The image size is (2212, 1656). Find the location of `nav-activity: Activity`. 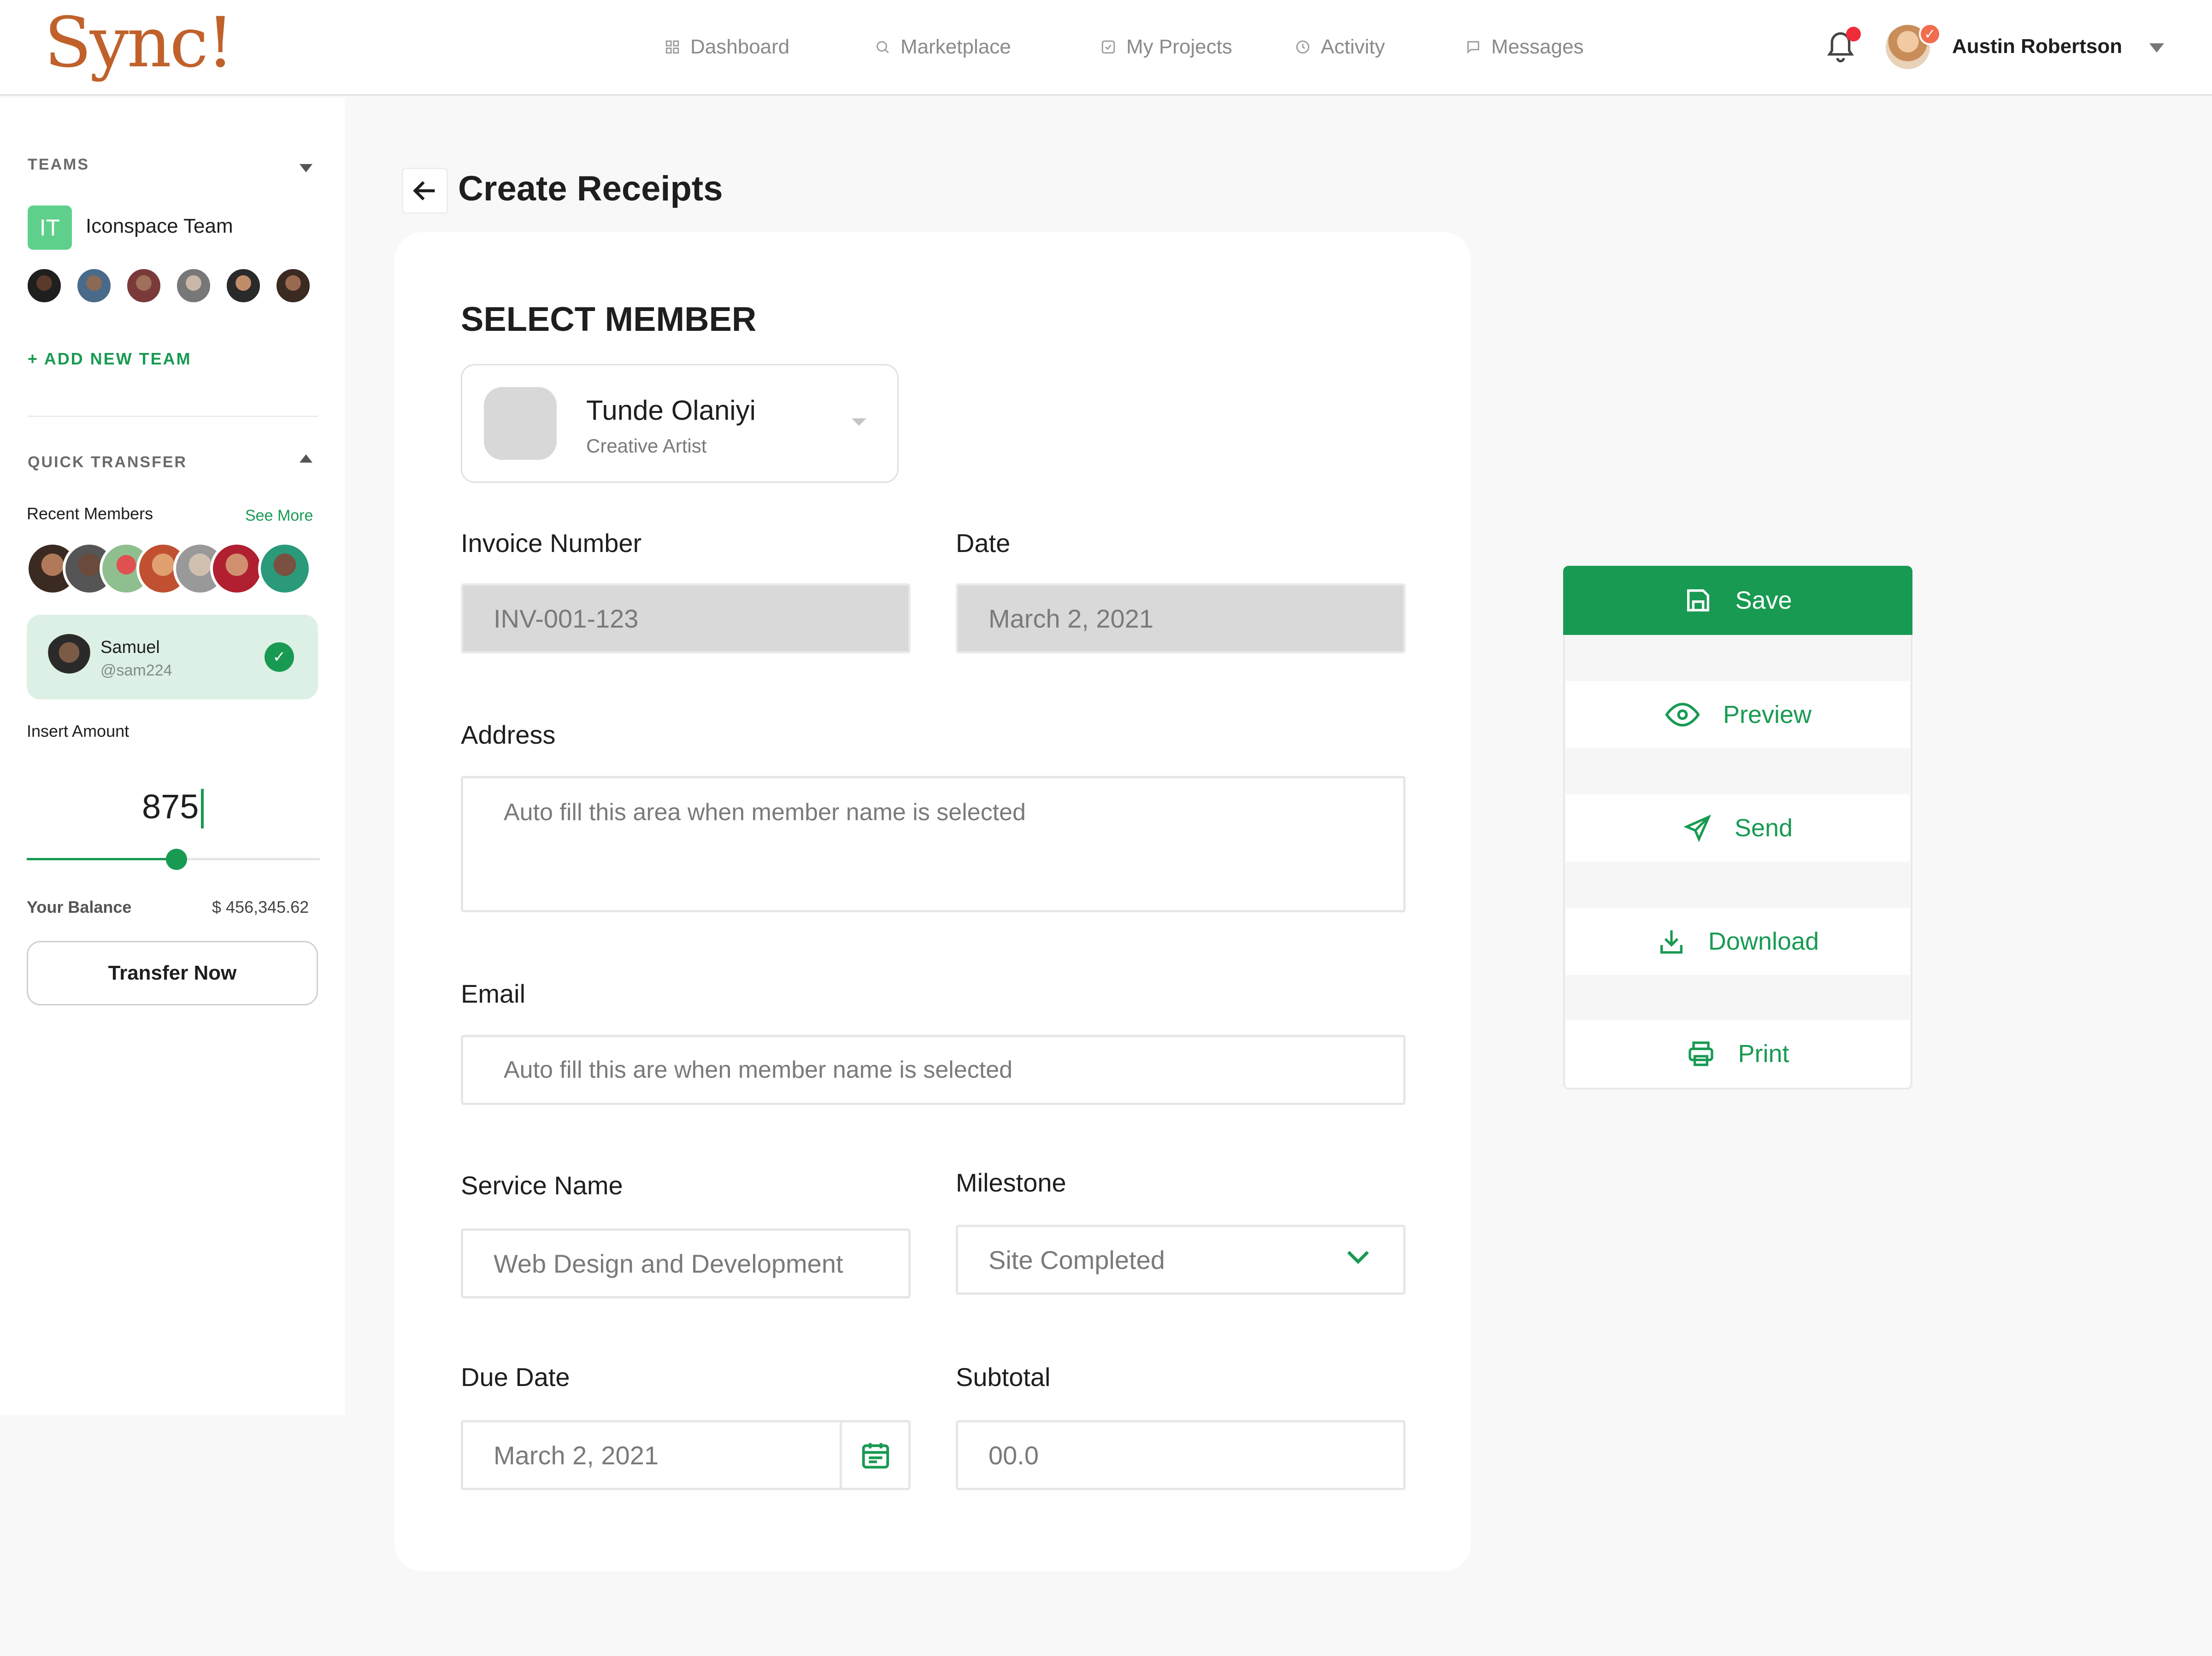

nav-activity: Activity is located at coordinates (1340, 47).